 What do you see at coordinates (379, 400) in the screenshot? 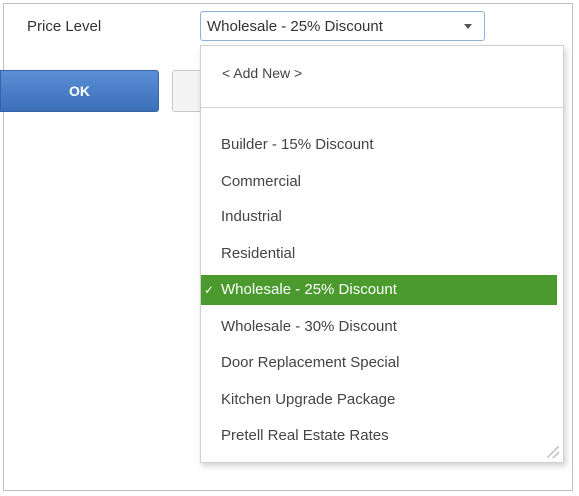
I see `option-kitchen-upgrade: Kitchen Upgrade Package` at bounding box center [379, 400].